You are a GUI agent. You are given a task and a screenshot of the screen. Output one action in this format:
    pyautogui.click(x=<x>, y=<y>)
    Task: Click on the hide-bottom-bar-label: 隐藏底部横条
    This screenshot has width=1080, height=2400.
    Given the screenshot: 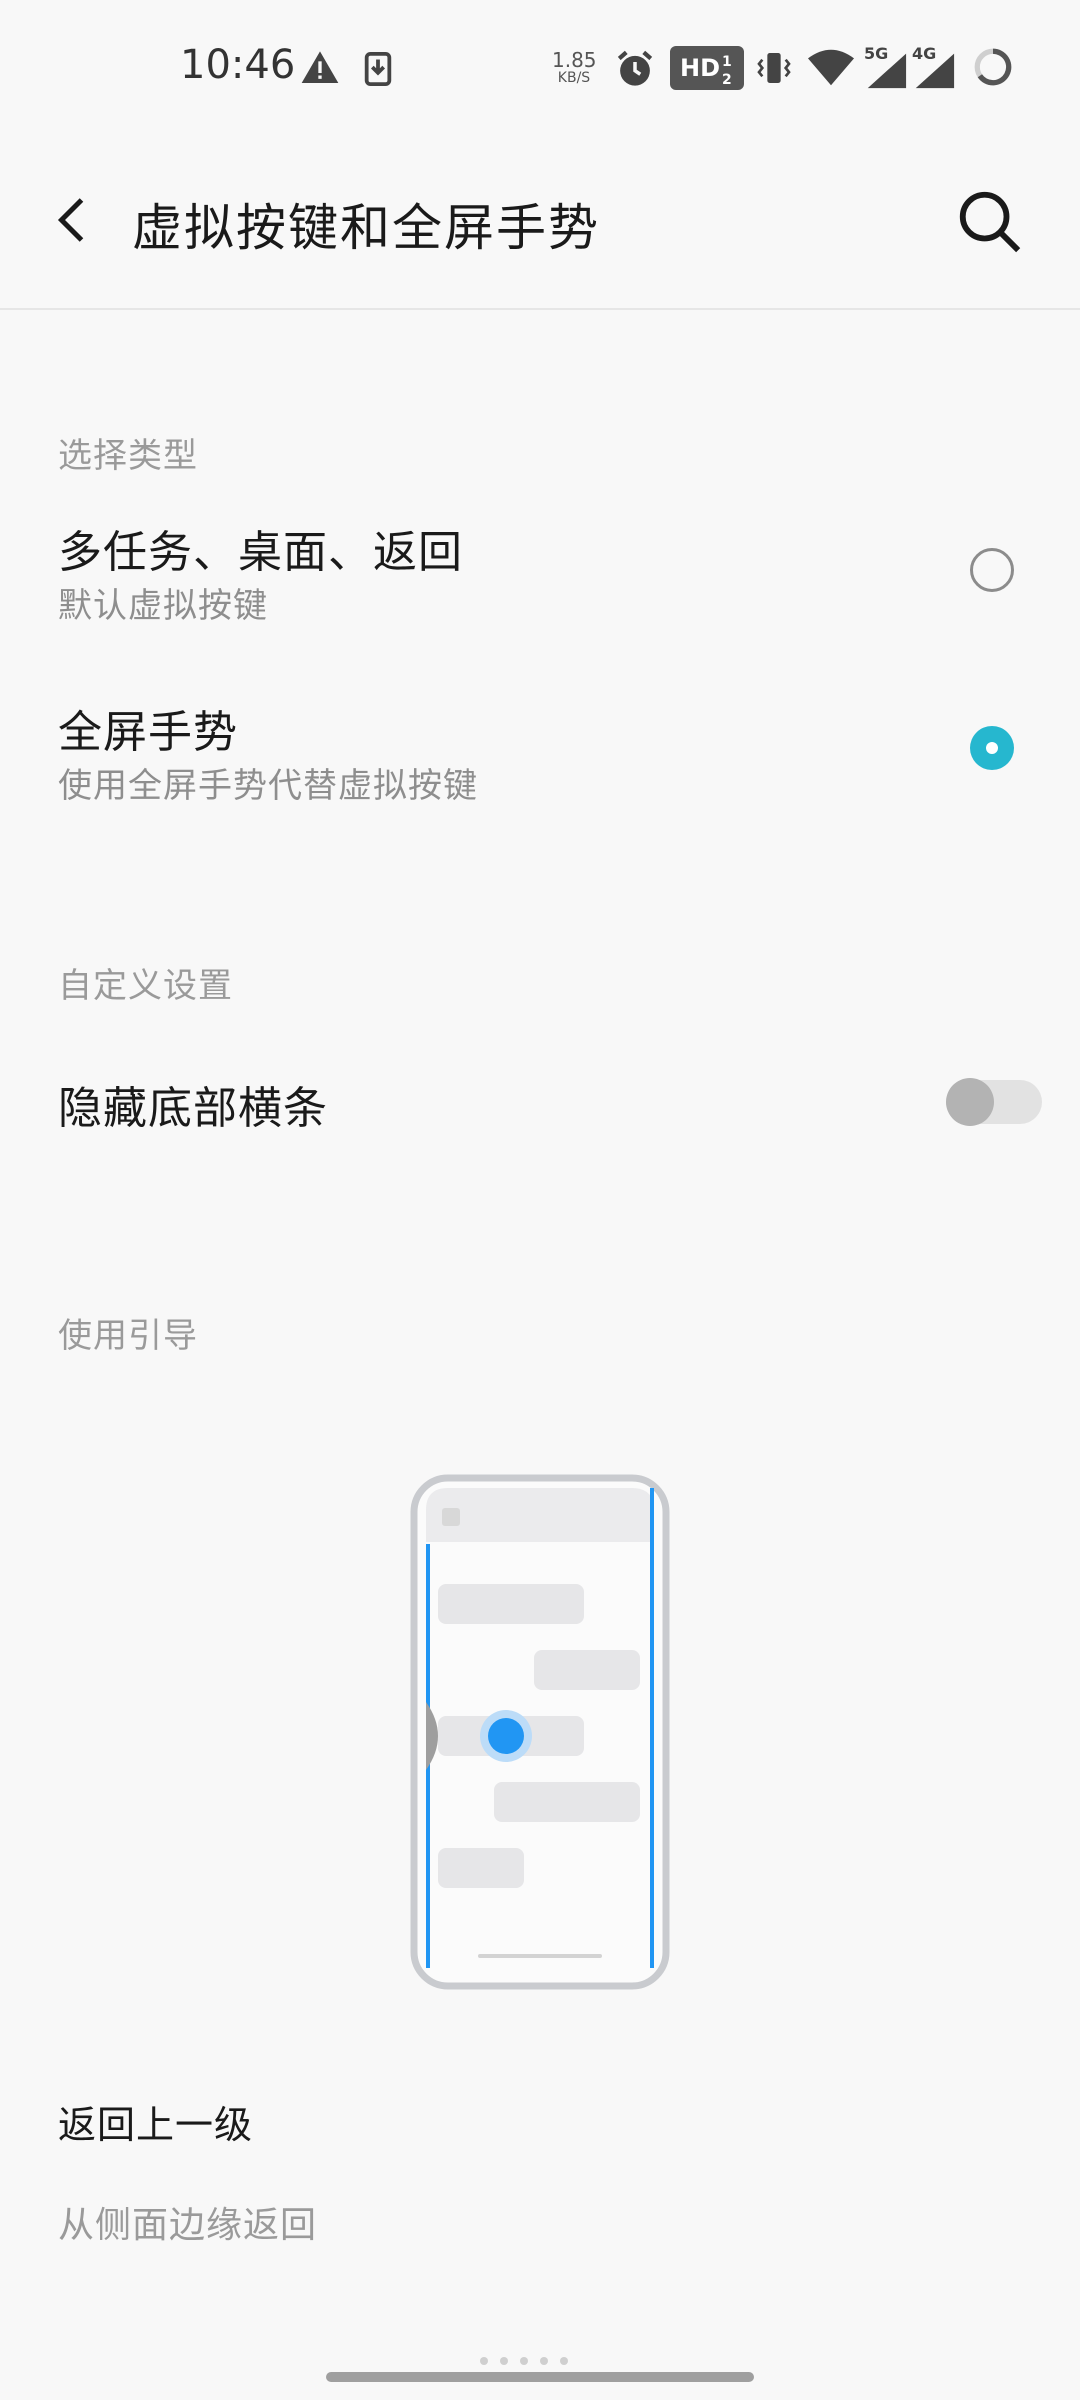 What is the action you would take?
    pyautogui.click(x=193, y=1108)
    